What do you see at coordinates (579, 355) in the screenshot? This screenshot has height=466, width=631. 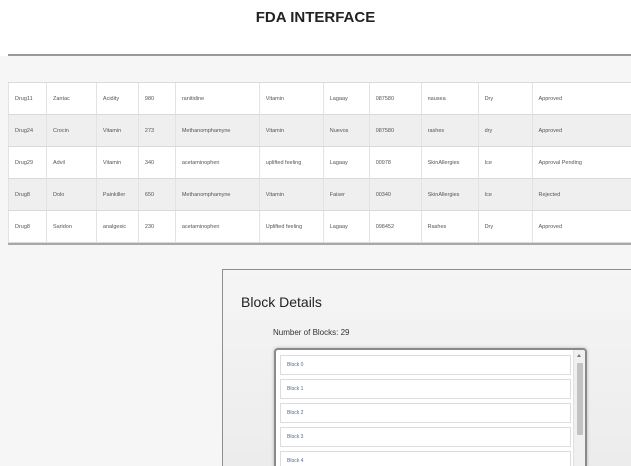 I see `scroll-up-arrow-icon` at bounding box center [579, 355].